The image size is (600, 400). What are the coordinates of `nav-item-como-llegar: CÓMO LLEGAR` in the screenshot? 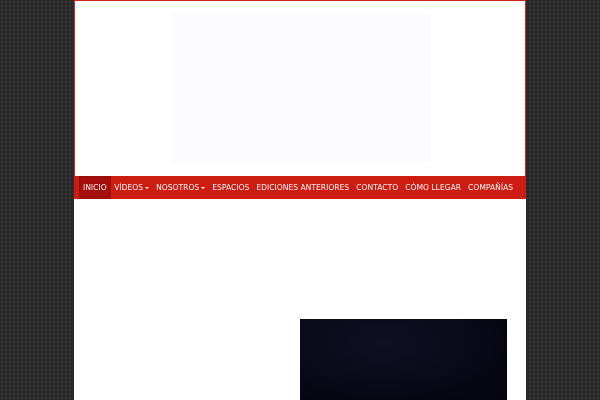 It's located at (433, 187).